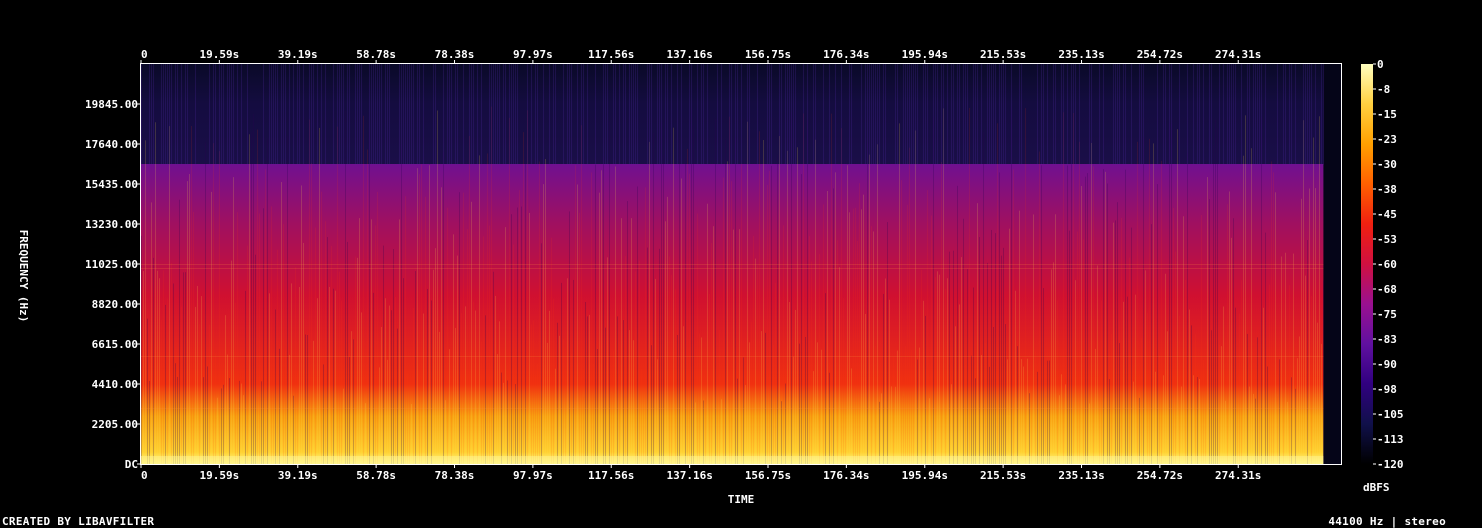 This screenshot has height=528, width=1482. What do you see at coordinates (376, 475) in the screenshot?
I see `x-tick-label-bottom: 58.78s` at bounding box center [376, 475].